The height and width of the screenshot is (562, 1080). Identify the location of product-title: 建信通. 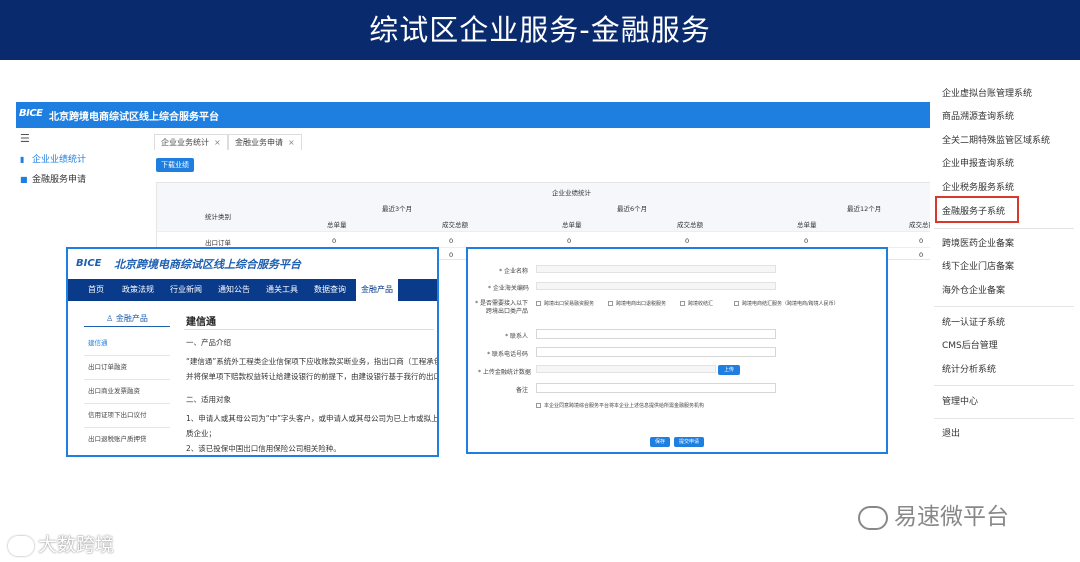
(201, 322).